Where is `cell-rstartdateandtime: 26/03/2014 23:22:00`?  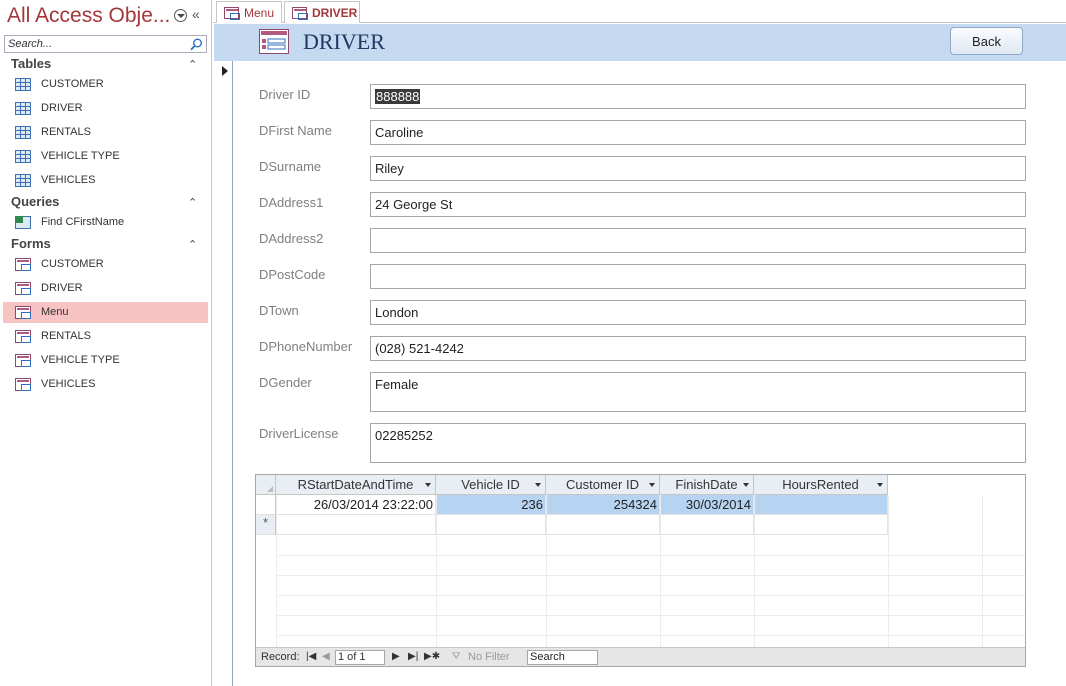
cell-rstartdateandtime: 26/03/2014 23:22:00 is located at coordinates (356, 505).